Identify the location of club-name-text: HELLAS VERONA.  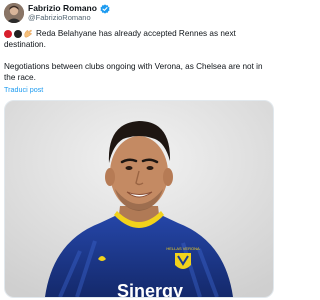
(183, 248).